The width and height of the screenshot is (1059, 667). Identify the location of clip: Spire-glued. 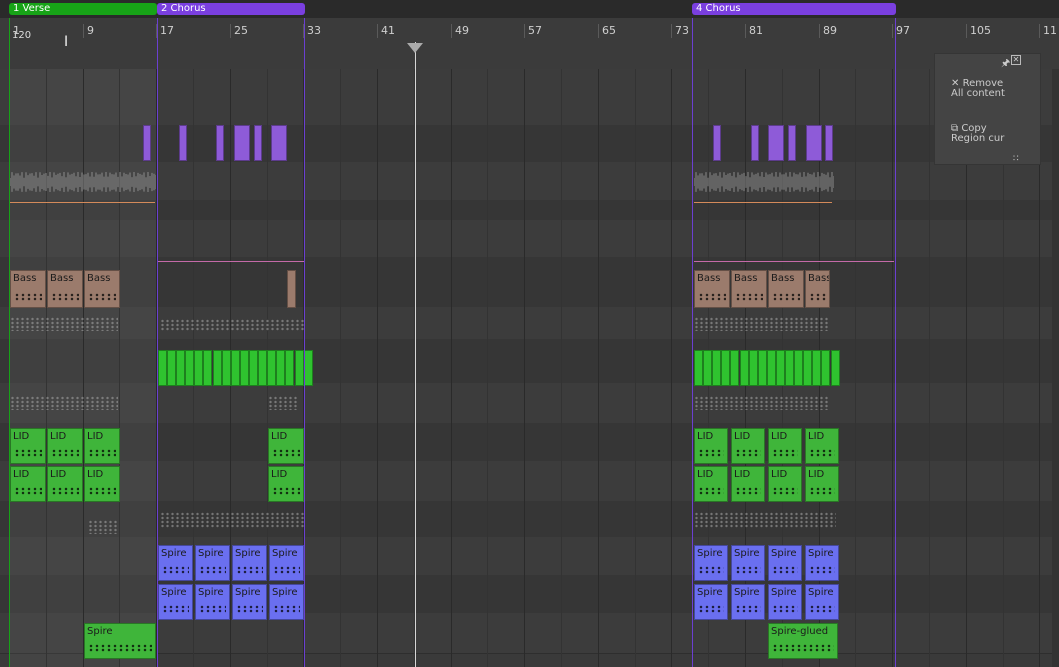
(803, 641).